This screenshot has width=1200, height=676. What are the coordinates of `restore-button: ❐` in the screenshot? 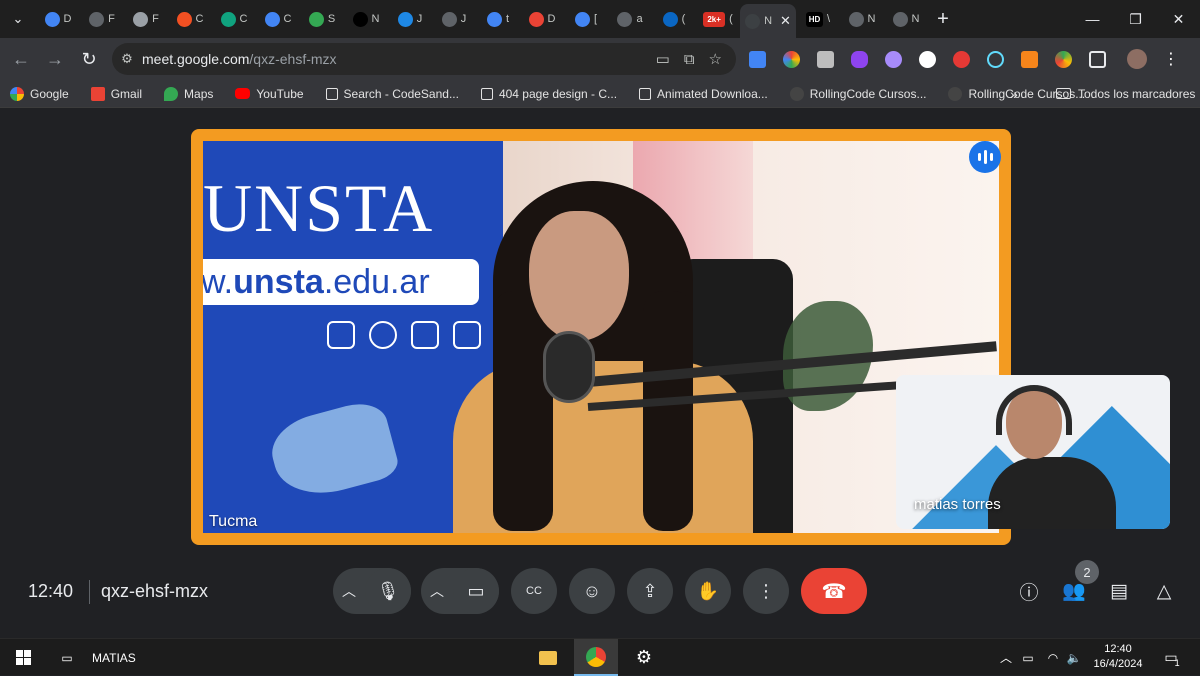 It's located at (1135, 19).